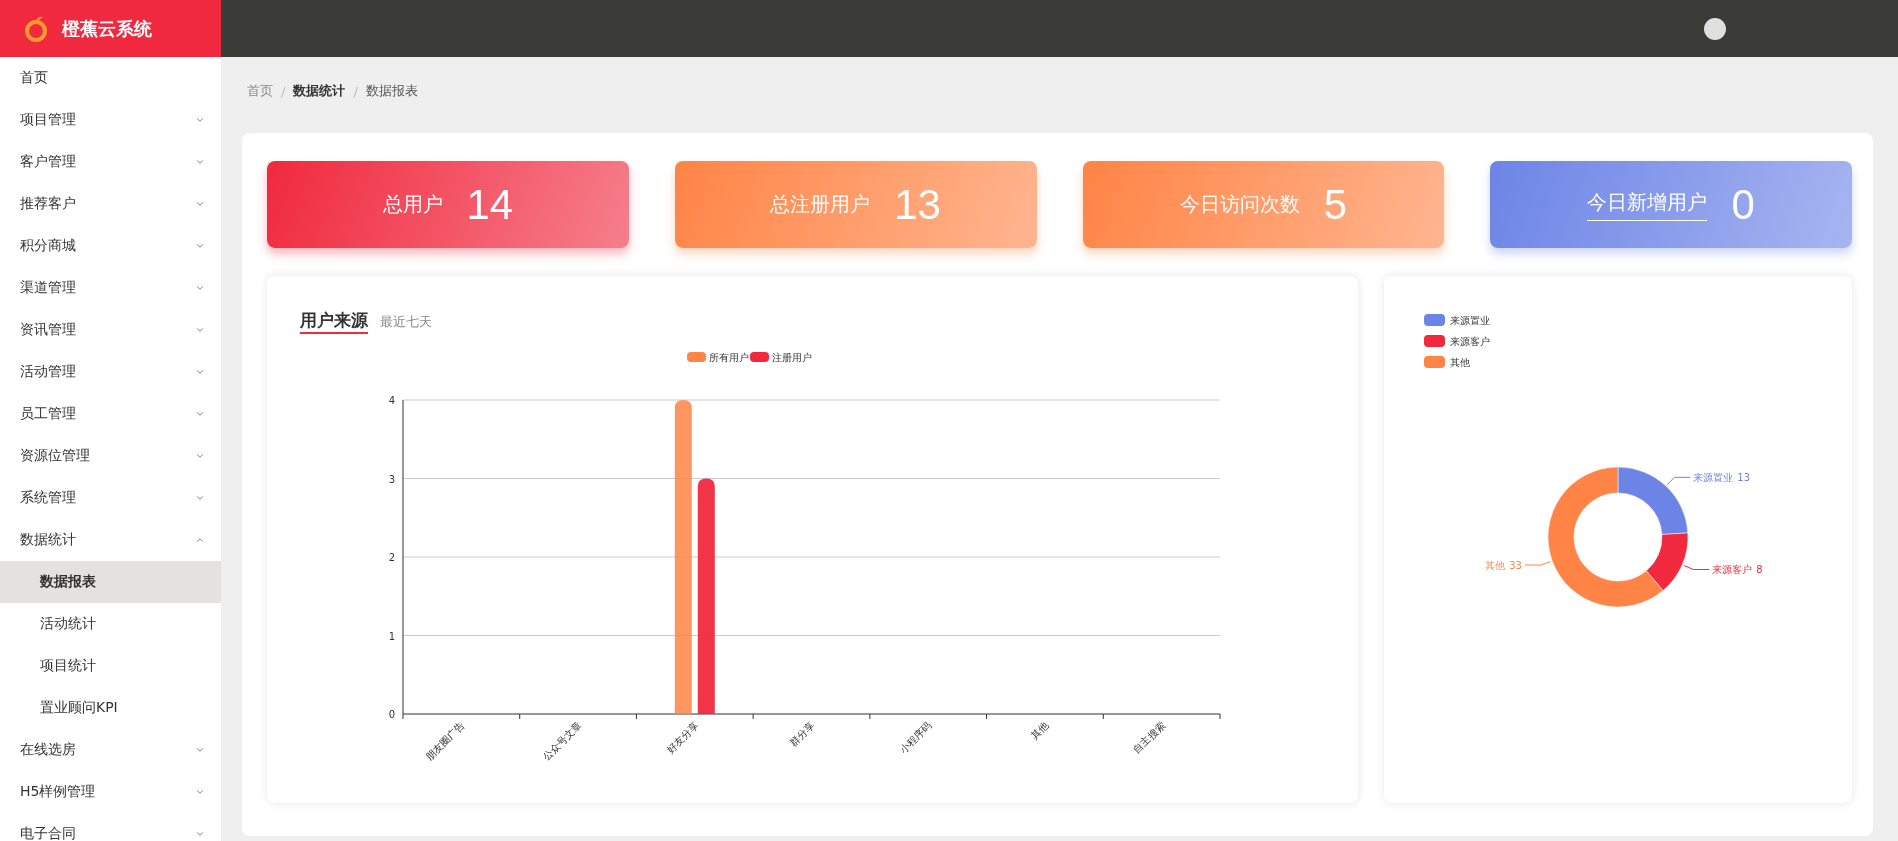  What do you see at coordinates (1470, 341) in the screenshot?
I see `legend-label: 来源客户` at bounding box center [1470, 341].